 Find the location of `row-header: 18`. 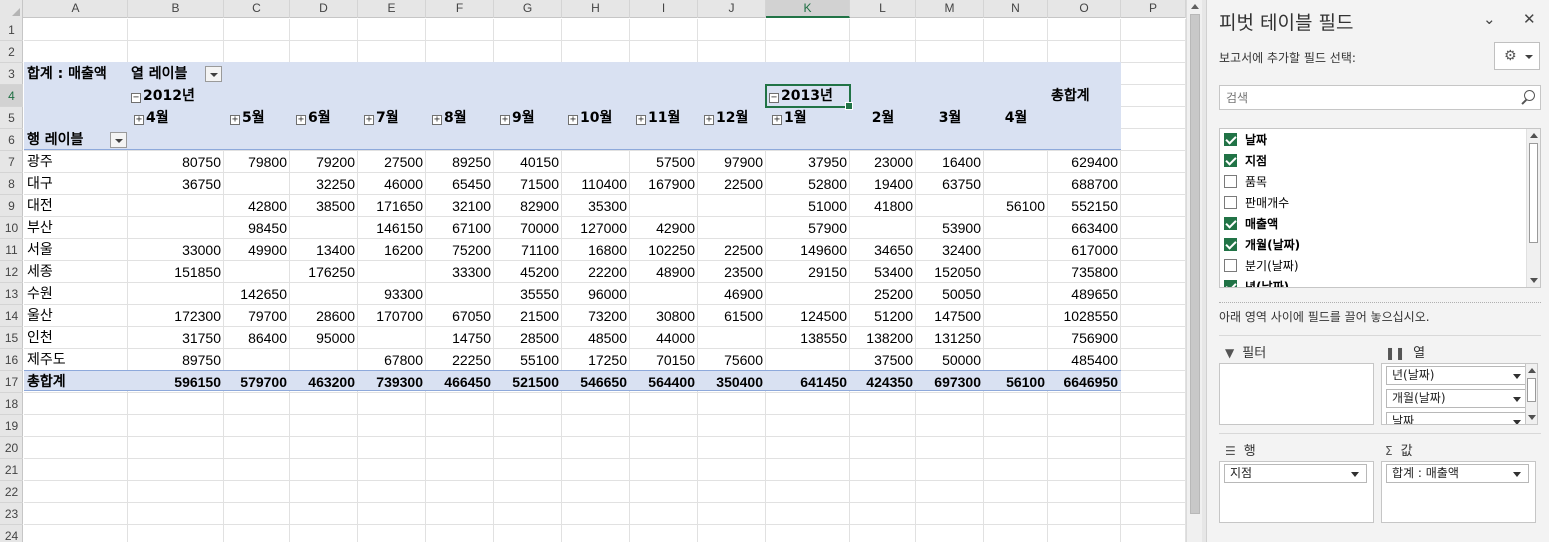

row-header: 18 is located at coordinates (11, 404).